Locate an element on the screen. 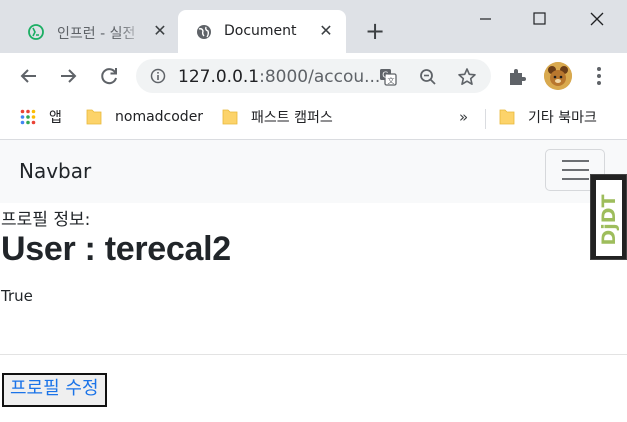  bookmark-label: 앱 is located at coordinates (55, 118).